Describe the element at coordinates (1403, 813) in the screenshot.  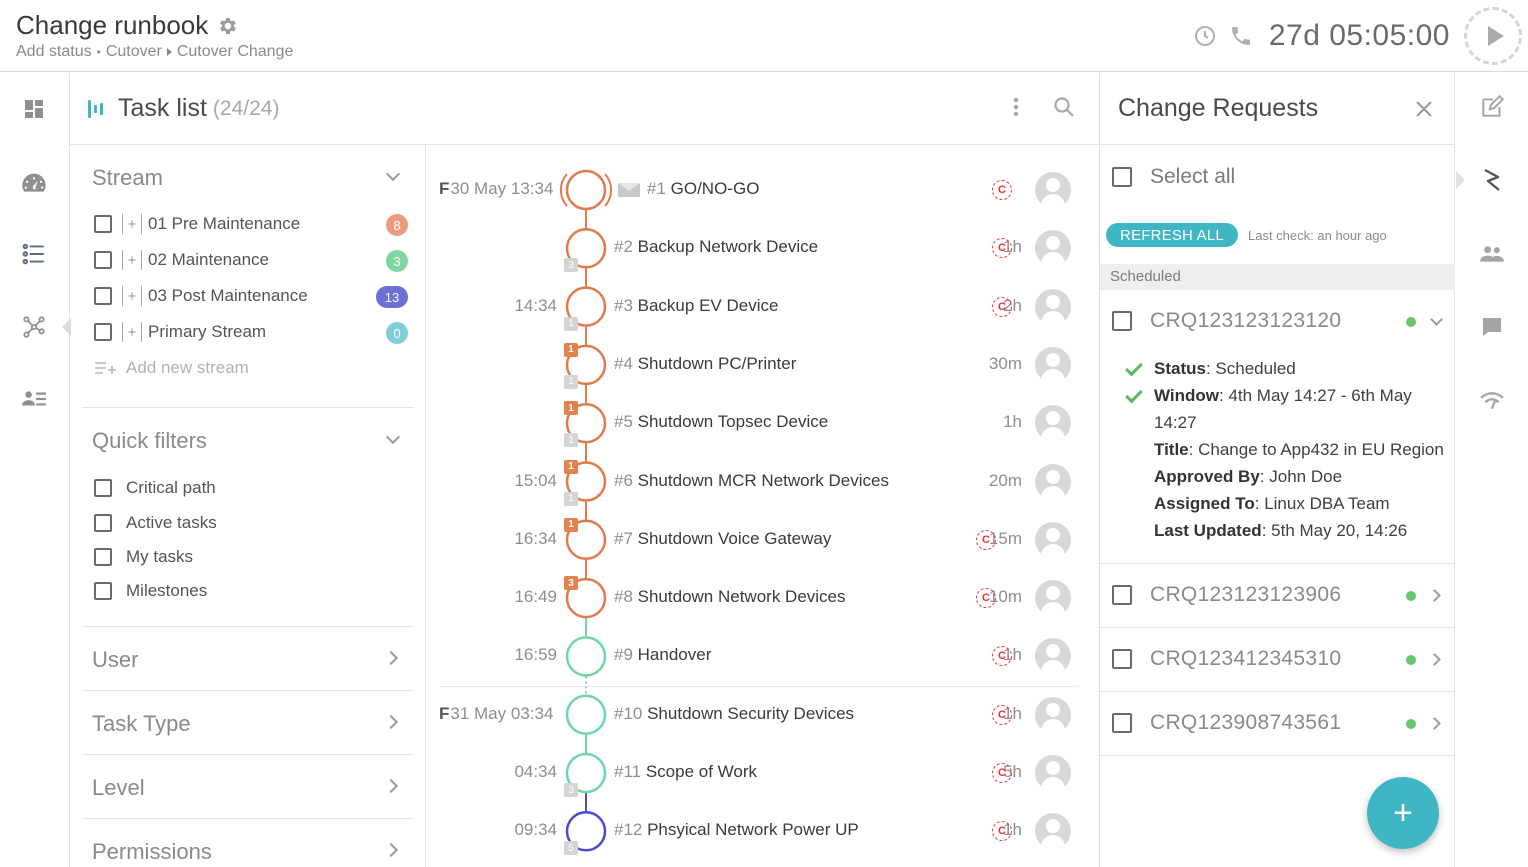
I see `add-change-request-button: +` at that location.